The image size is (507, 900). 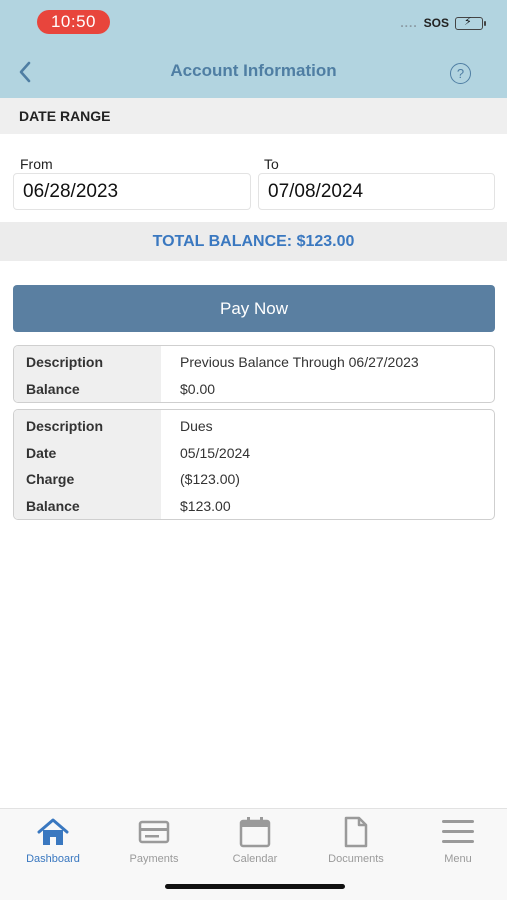 I want to click on tab-label: Menu, so click(x=458, y=859).